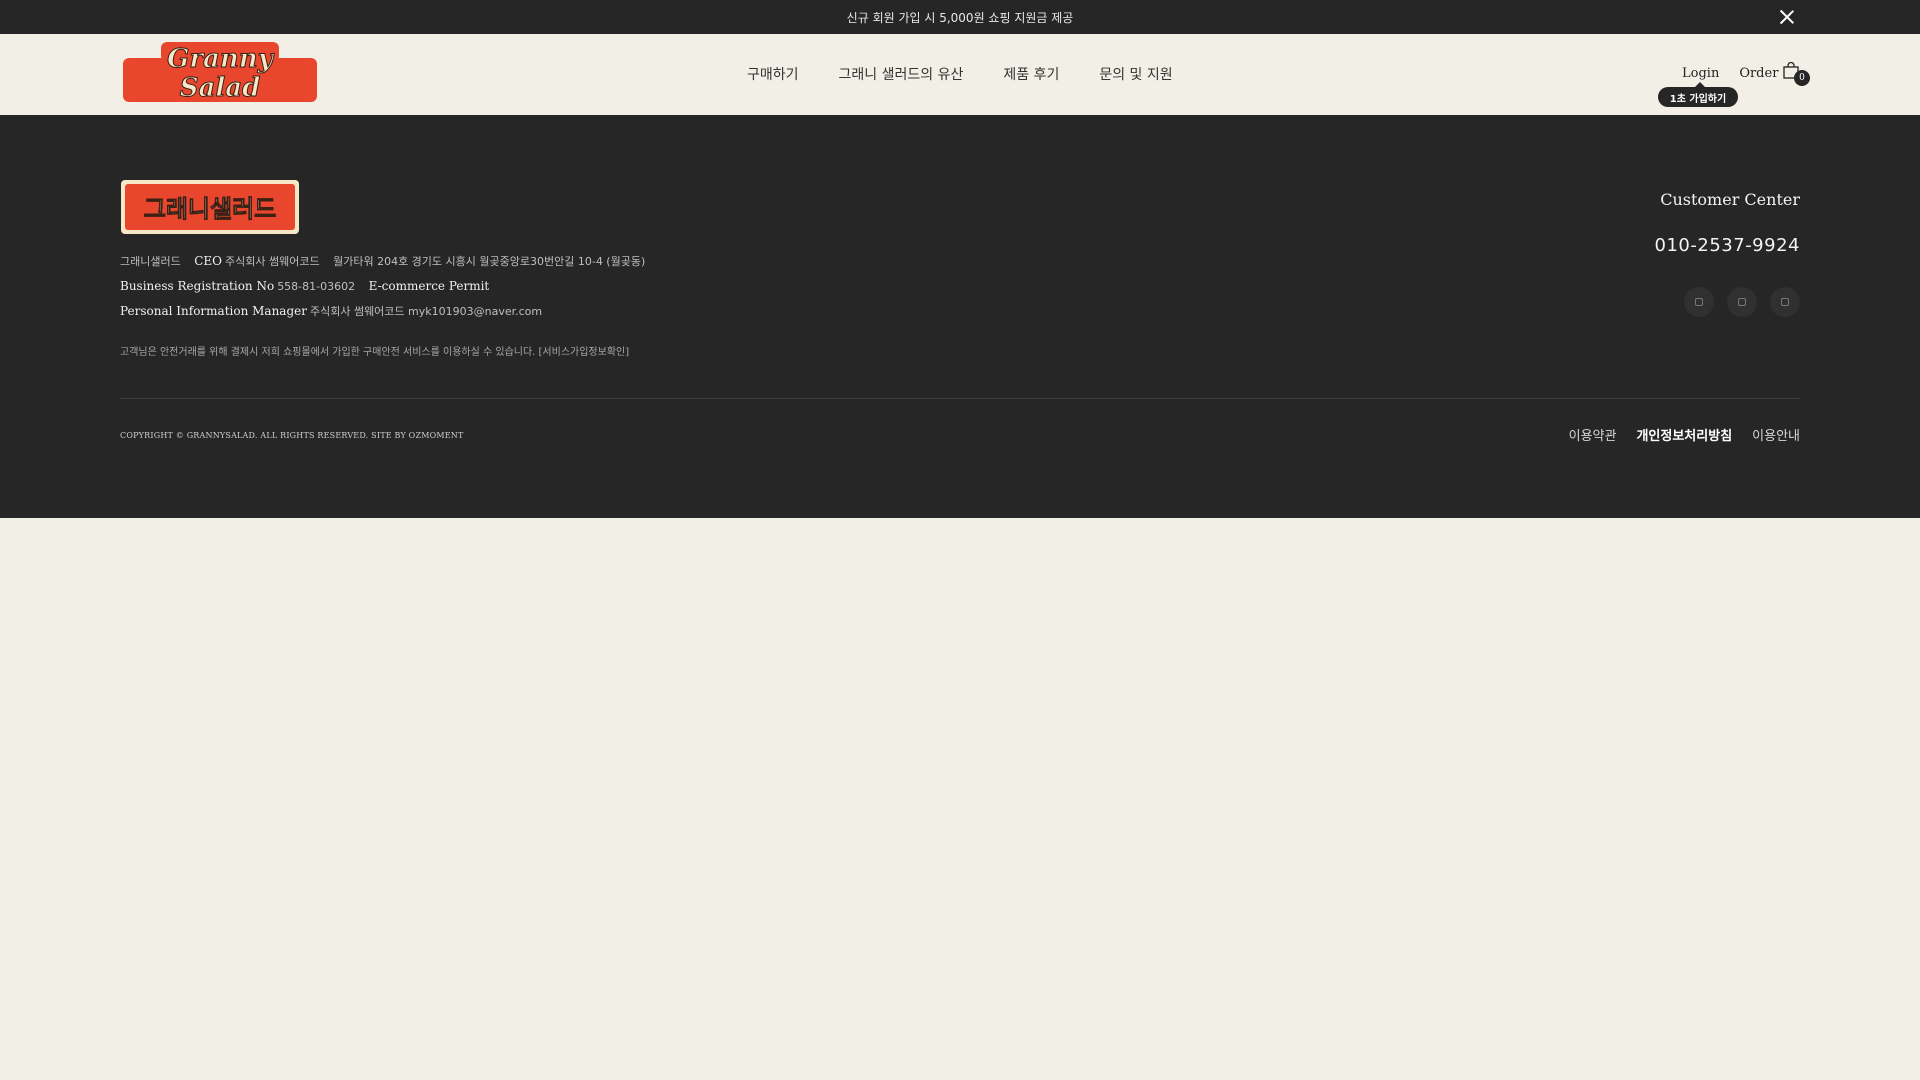  I want to click on address: 월가타워 204호 경기도 시흥시 월곶중앙로30번안길 10-4 (월곶동), so click(489, 261).